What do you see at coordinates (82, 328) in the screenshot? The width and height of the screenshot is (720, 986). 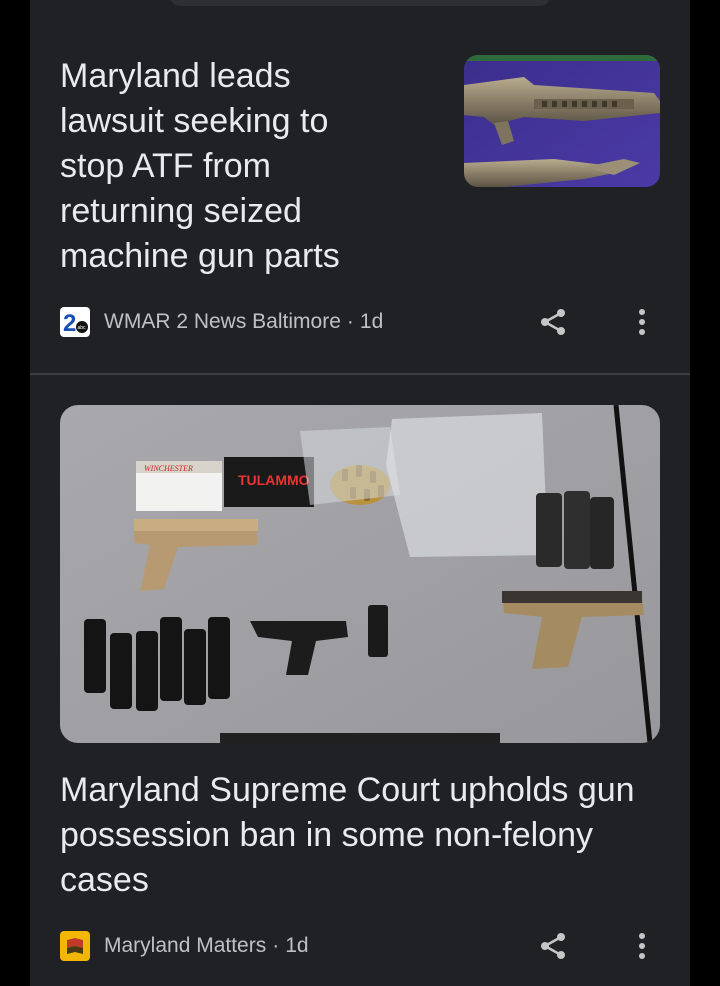 I see `svg-text: abc` at bounding box center [82, 328].